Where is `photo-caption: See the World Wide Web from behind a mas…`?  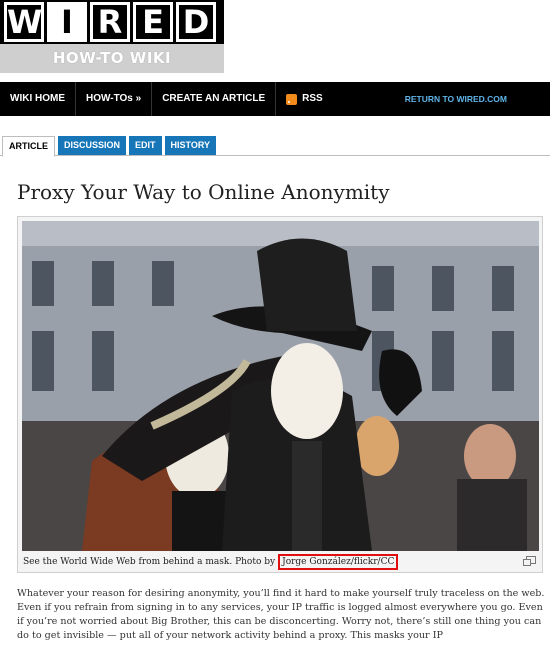 photo-caption: See the World Wide Web from behind a mas… is located at coordinates (211, 562).